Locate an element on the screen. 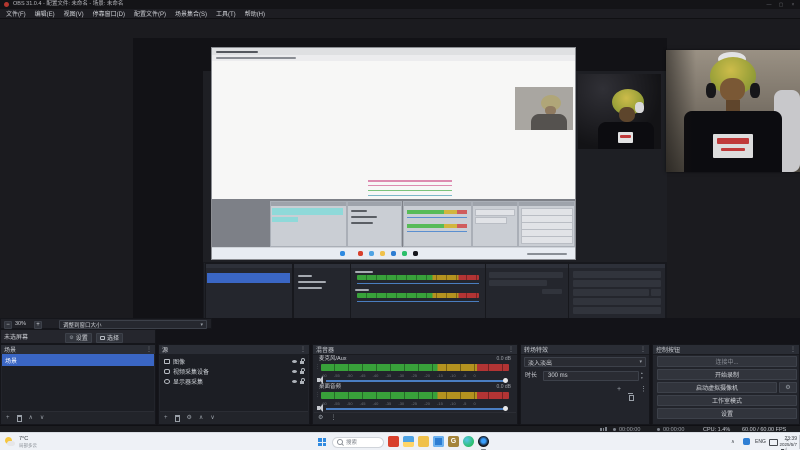 This screenshot has height=450, width=800. minimize-button: — is located at coordinates (769, 5).